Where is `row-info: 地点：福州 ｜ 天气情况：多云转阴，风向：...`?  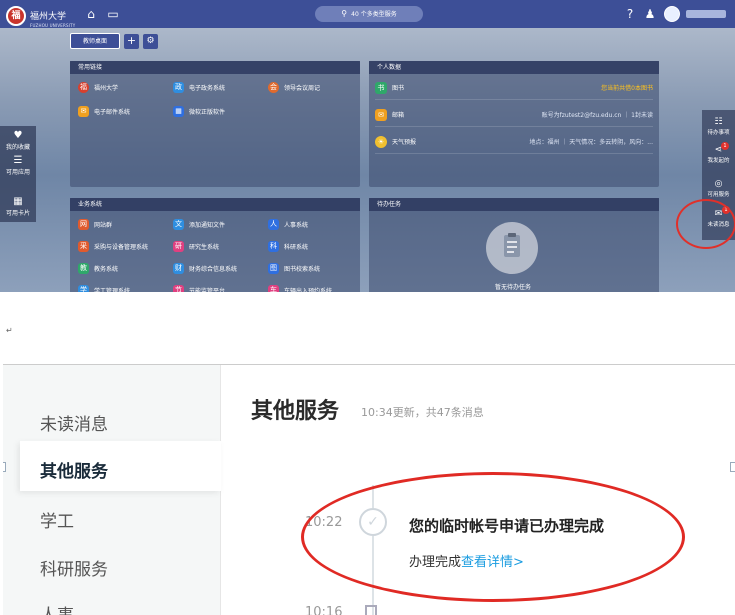 row-info: 地点：福州 ｜ 天气情况：多云转阴，风向：... is located at coordinates (591, 142).